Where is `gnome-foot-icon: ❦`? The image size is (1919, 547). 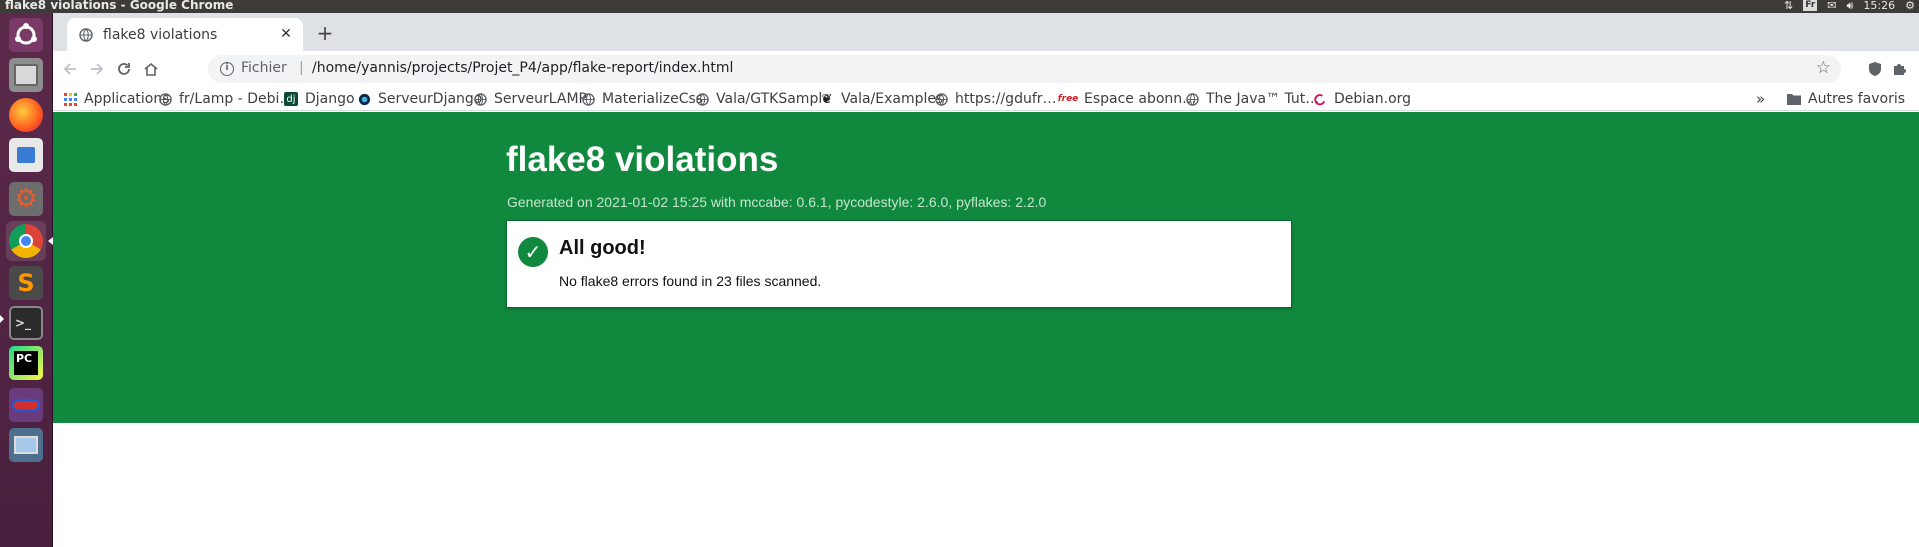
gnome-foot-icon: ❦ is located at coordinates (827, 99).